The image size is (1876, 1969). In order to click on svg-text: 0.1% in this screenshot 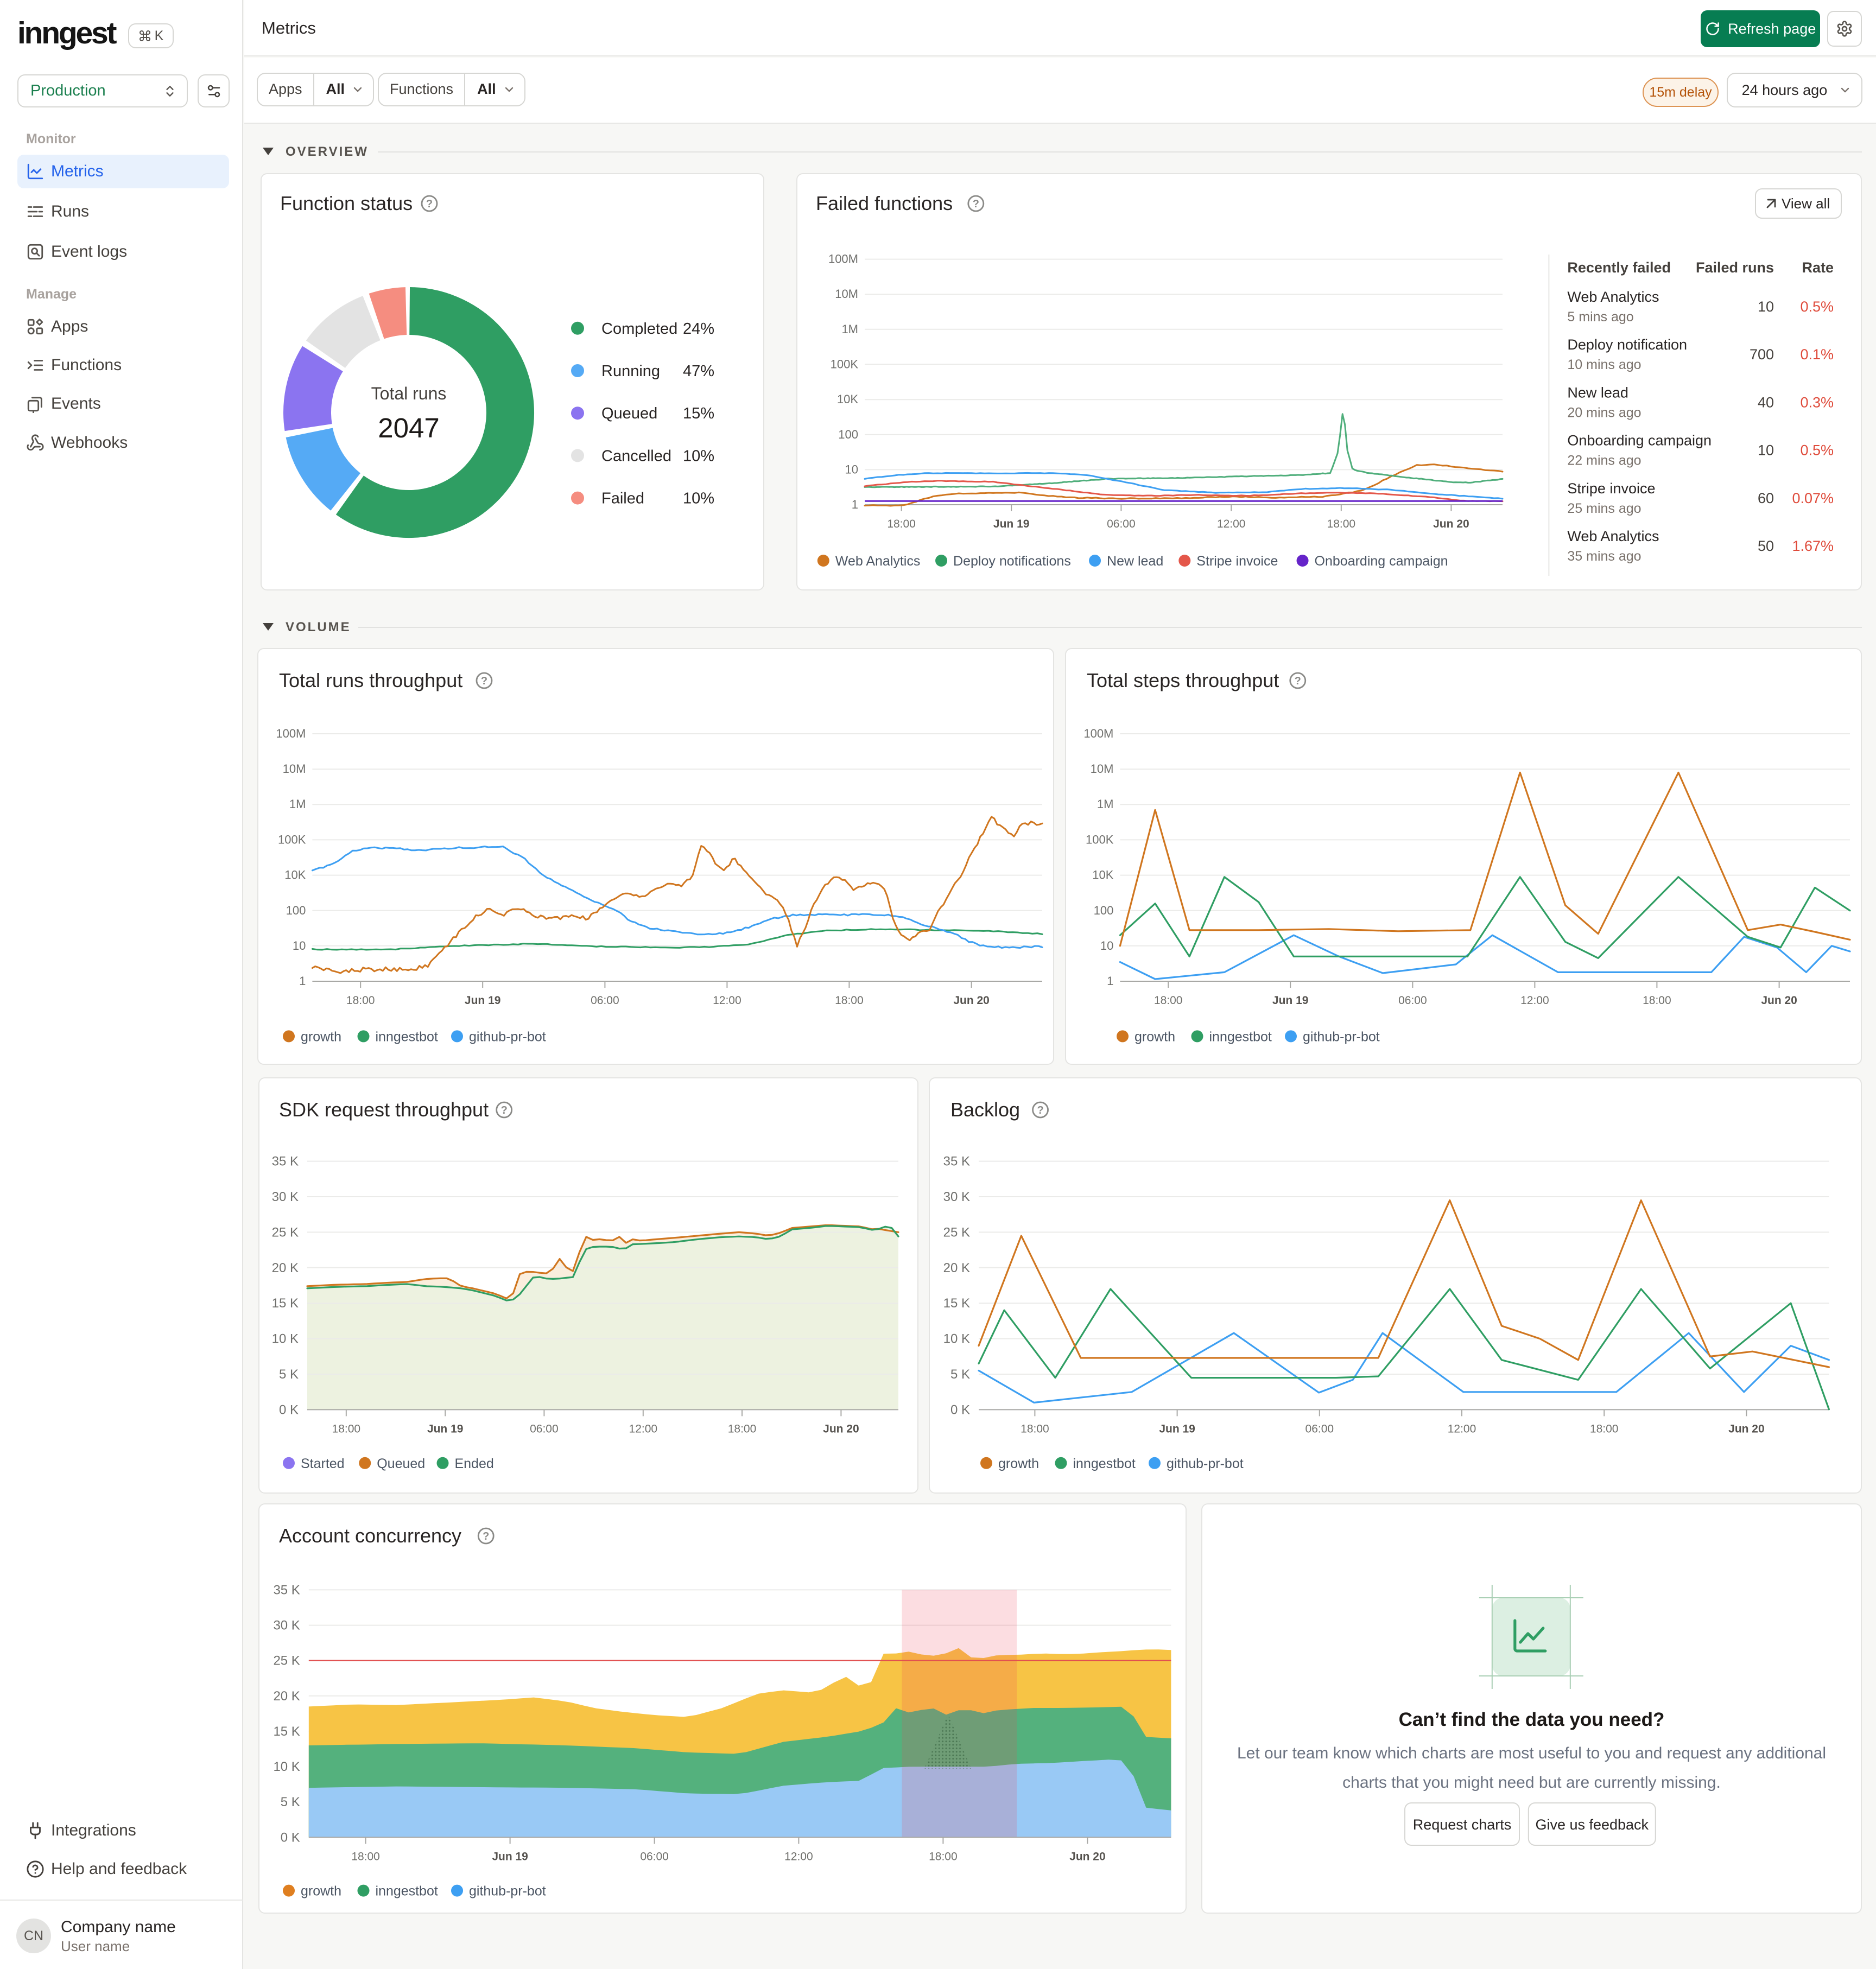, I will do `click(1817, 354)`.